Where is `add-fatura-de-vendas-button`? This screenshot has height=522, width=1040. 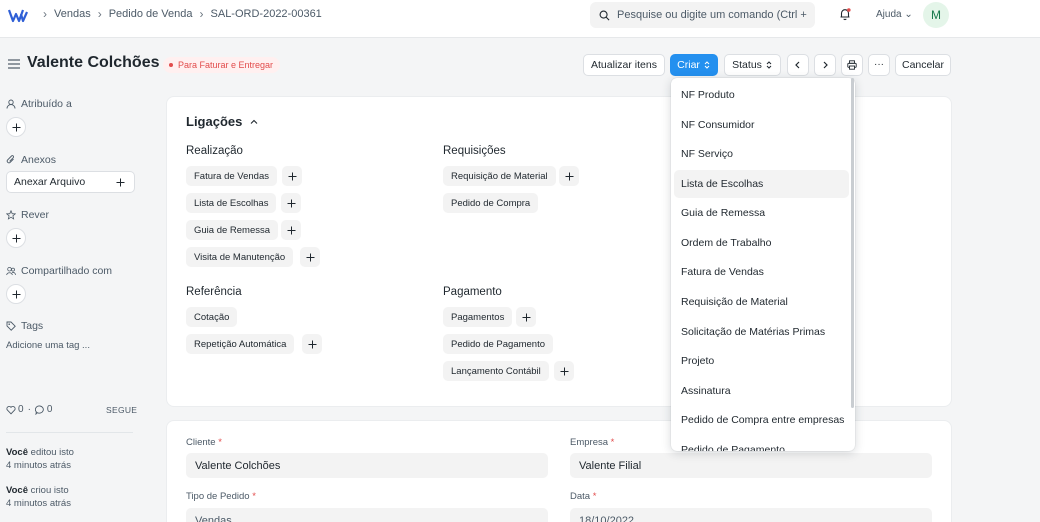 add-fatura-de-vendas-button is located at coordinates (292, 176).